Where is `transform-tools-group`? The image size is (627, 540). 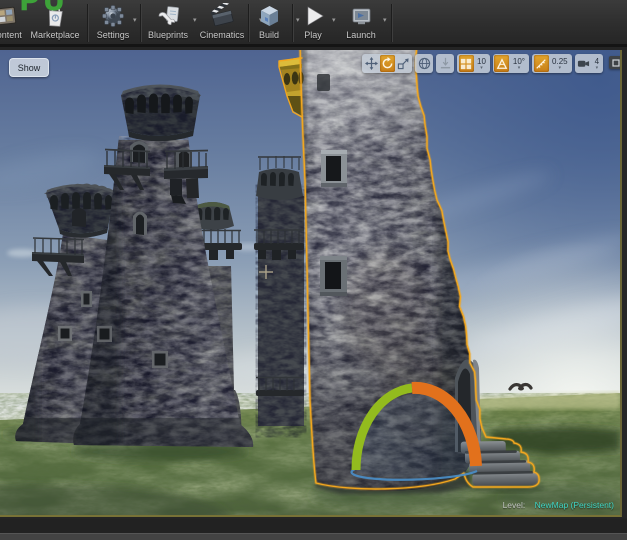 transform-tools-group is located at coordinates (387, 63).